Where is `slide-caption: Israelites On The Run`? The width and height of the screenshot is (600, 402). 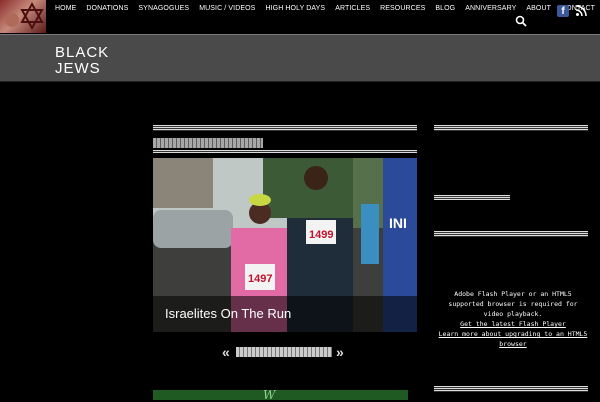 slide-caption: Israelites On The Run is located at coordinates (285, 314).